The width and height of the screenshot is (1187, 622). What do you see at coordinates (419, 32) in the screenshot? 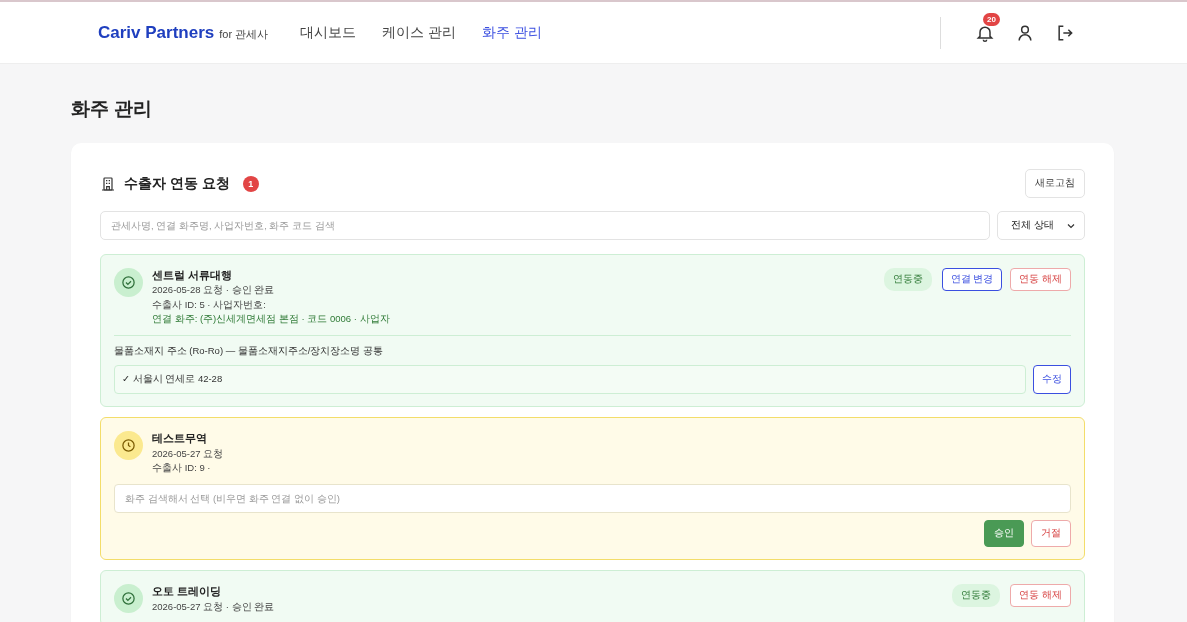
I see `nav-tab: 케이스 관리` at bounding box center [419, 32].